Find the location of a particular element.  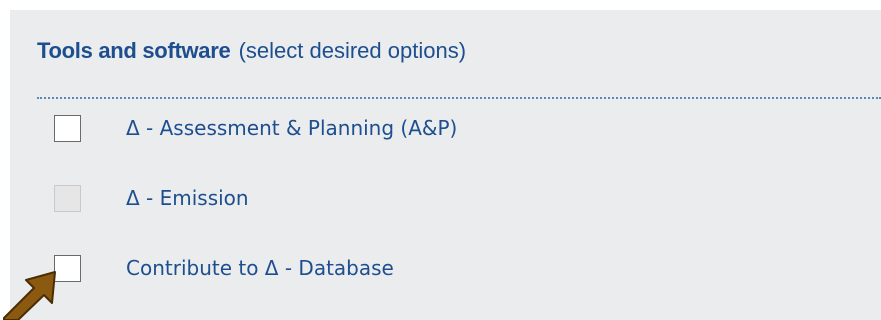

option-emission: Δ - Emission is located at coordinates (350, 200).